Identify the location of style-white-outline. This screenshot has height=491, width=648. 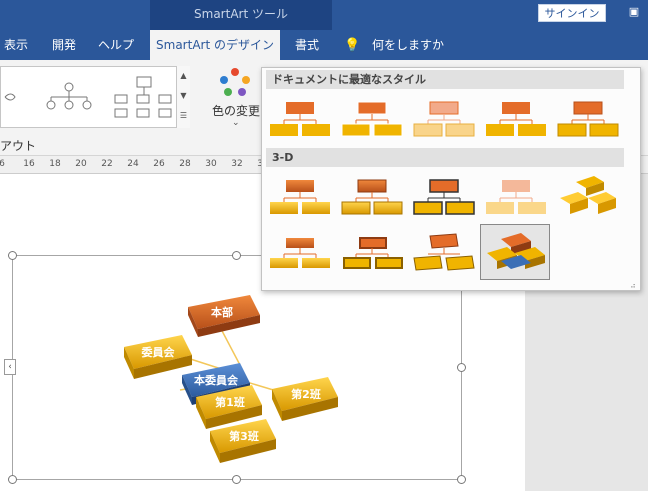
(372, 116).